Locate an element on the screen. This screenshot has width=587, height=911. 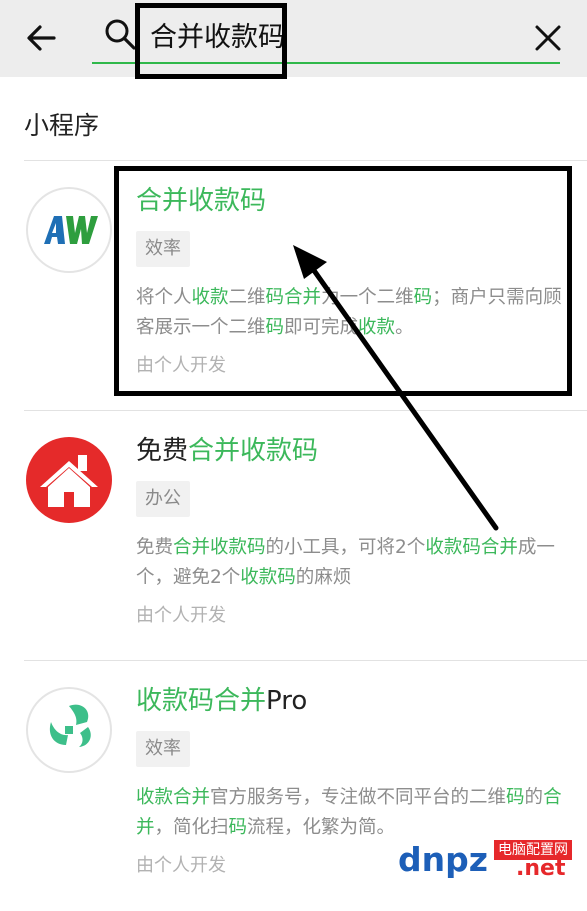
desc-part: 将个人 is located at coordinates (164, 297).